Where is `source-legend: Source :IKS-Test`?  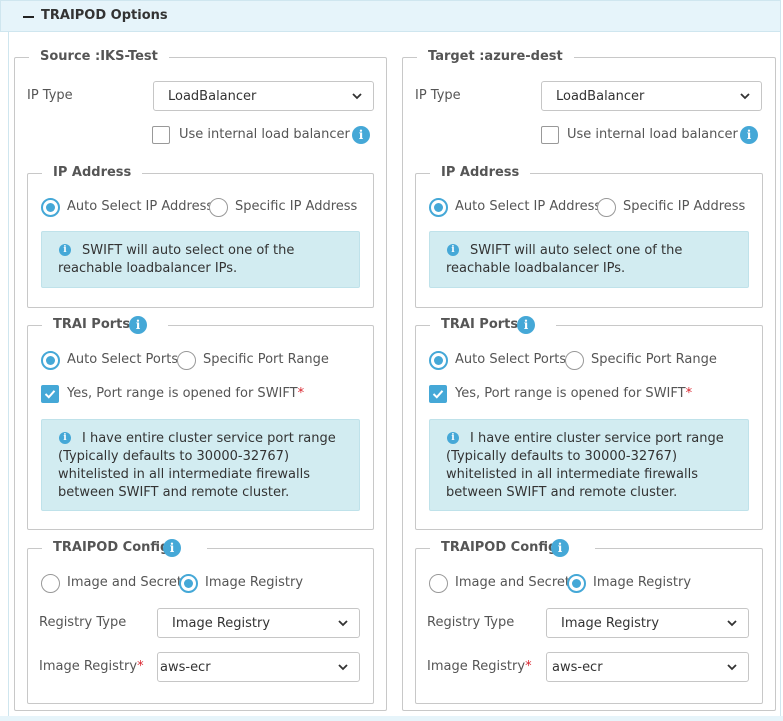 source-legend: Source :IKS-Test is located at coordinates (99, 56).